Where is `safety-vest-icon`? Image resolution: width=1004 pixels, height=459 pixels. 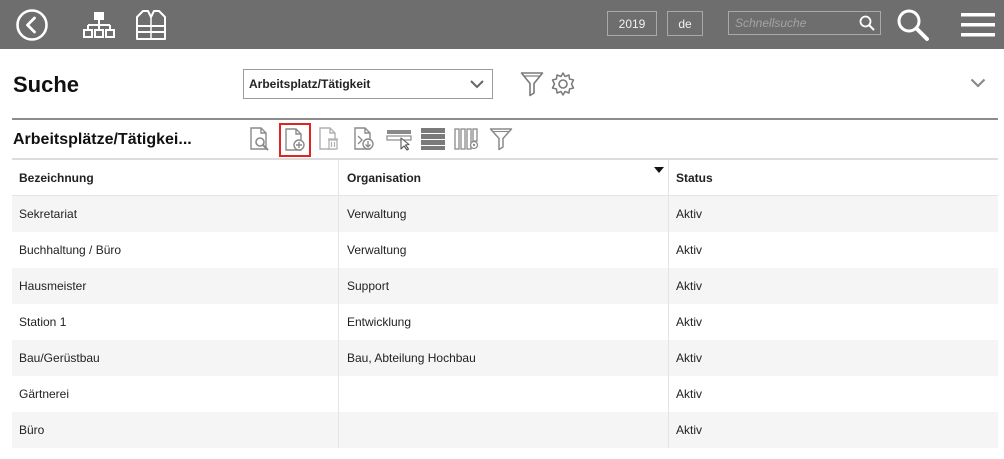
safety-vest-icon is located at coordinates (151, 24).